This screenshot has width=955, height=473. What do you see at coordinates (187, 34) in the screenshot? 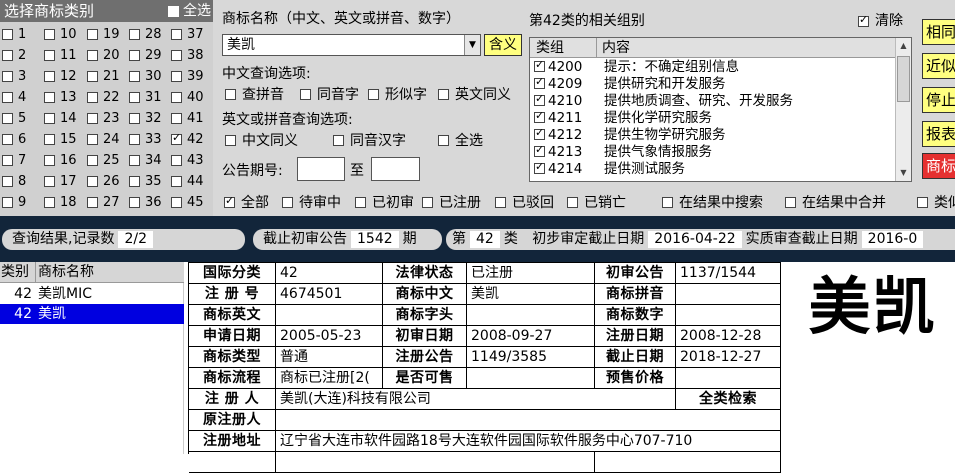
I see `category-checkbox-37: 37` at bounding box center [187, 34].